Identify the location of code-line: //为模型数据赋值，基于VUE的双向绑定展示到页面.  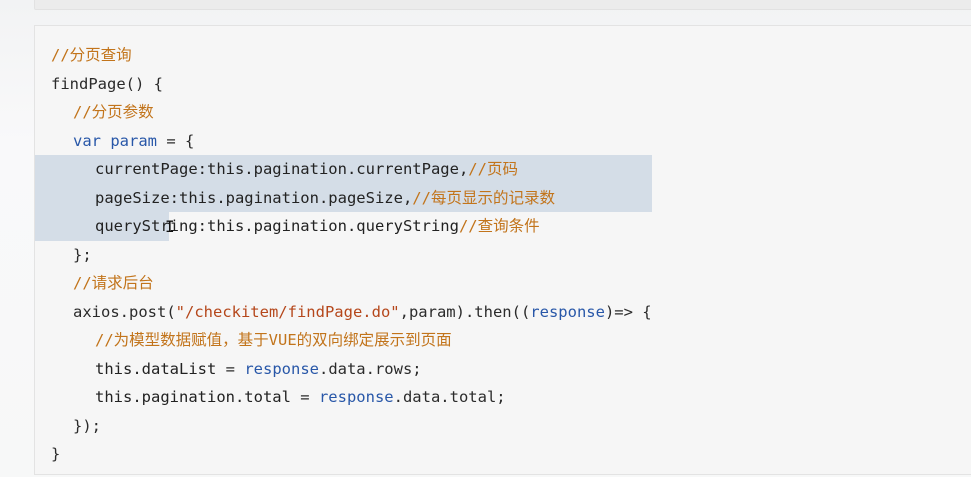
(343, 340).